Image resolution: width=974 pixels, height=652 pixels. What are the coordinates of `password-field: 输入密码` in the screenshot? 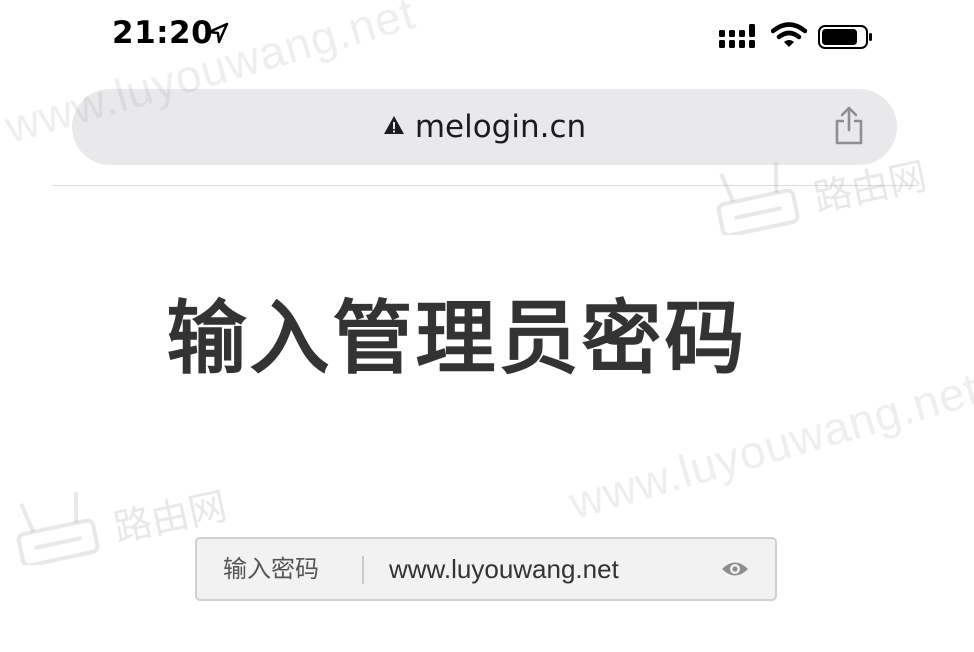 It's located at (486, 569).